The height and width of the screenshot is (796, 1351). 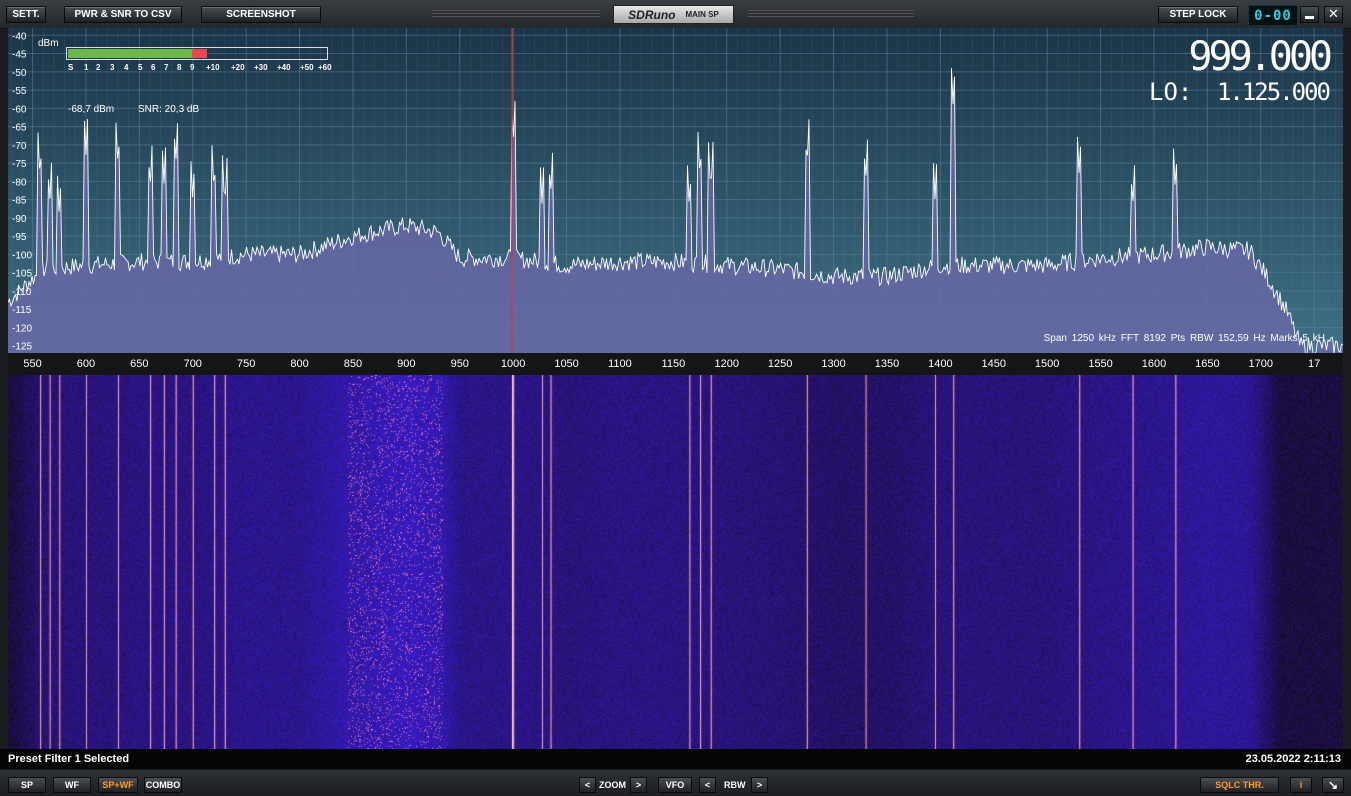 I want to click on y-tick-label: -65, so click(x=19, y=128).